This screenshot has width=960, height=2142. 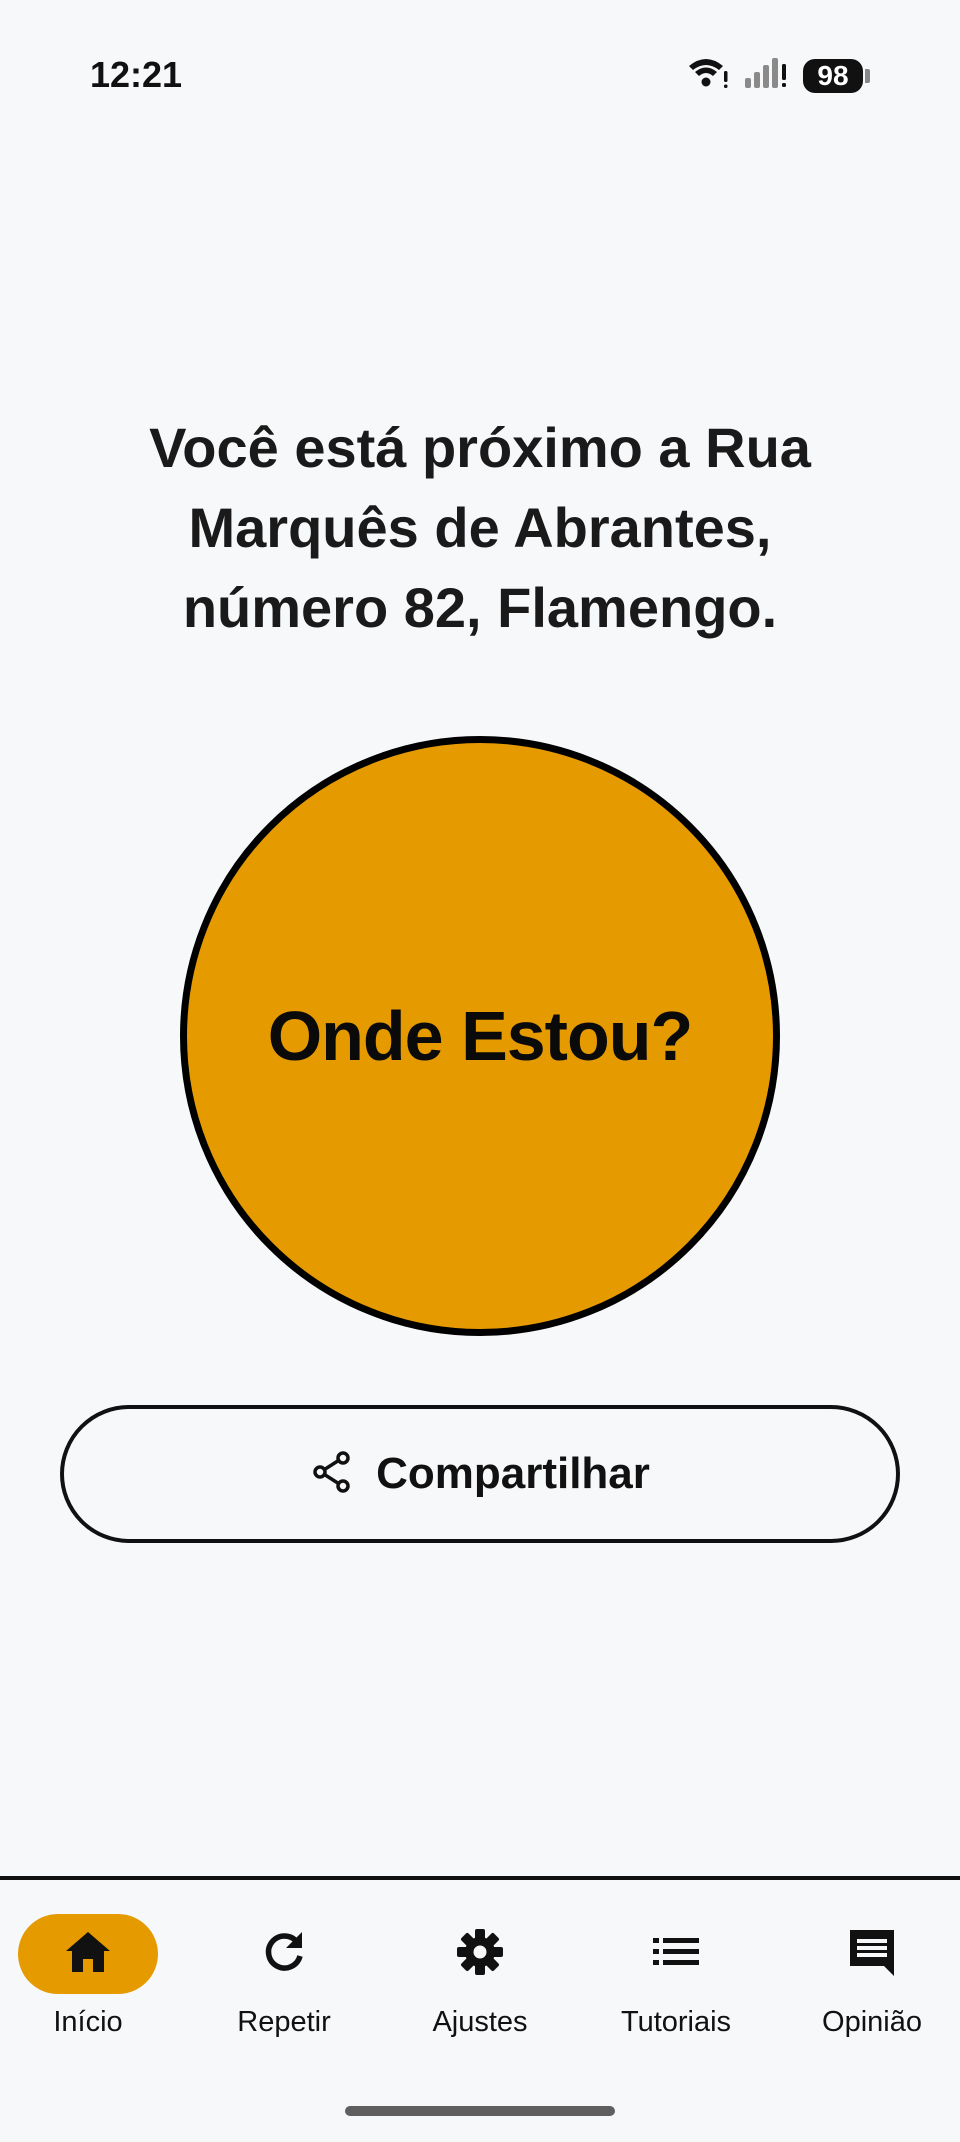 I want to click on status-icons: 98, so click(x=778, y=75).